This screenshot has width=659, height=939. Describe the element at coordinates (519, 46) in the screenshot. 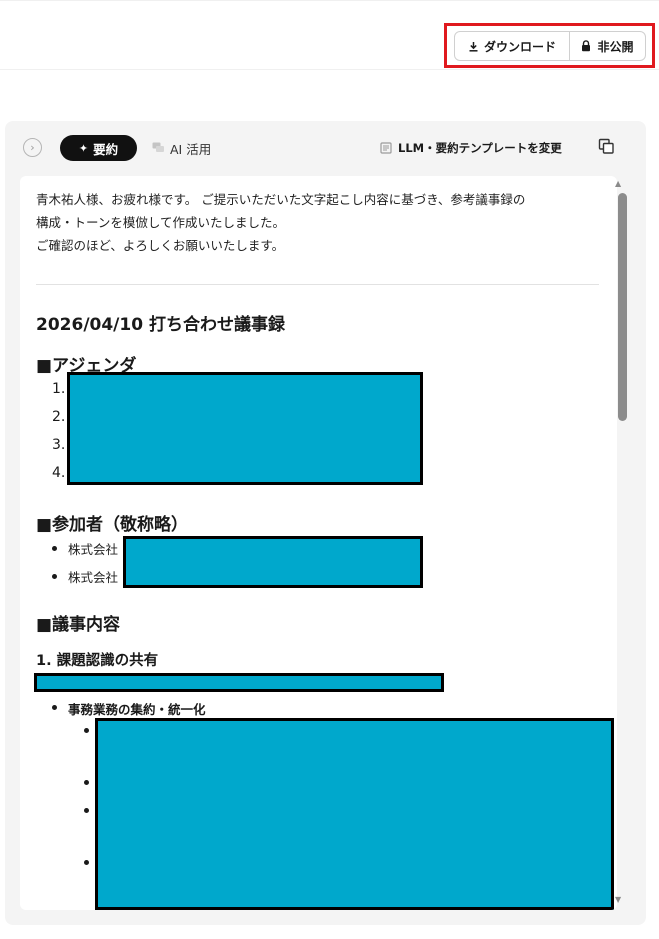

I see `download-label: ダウンロード` at that location.